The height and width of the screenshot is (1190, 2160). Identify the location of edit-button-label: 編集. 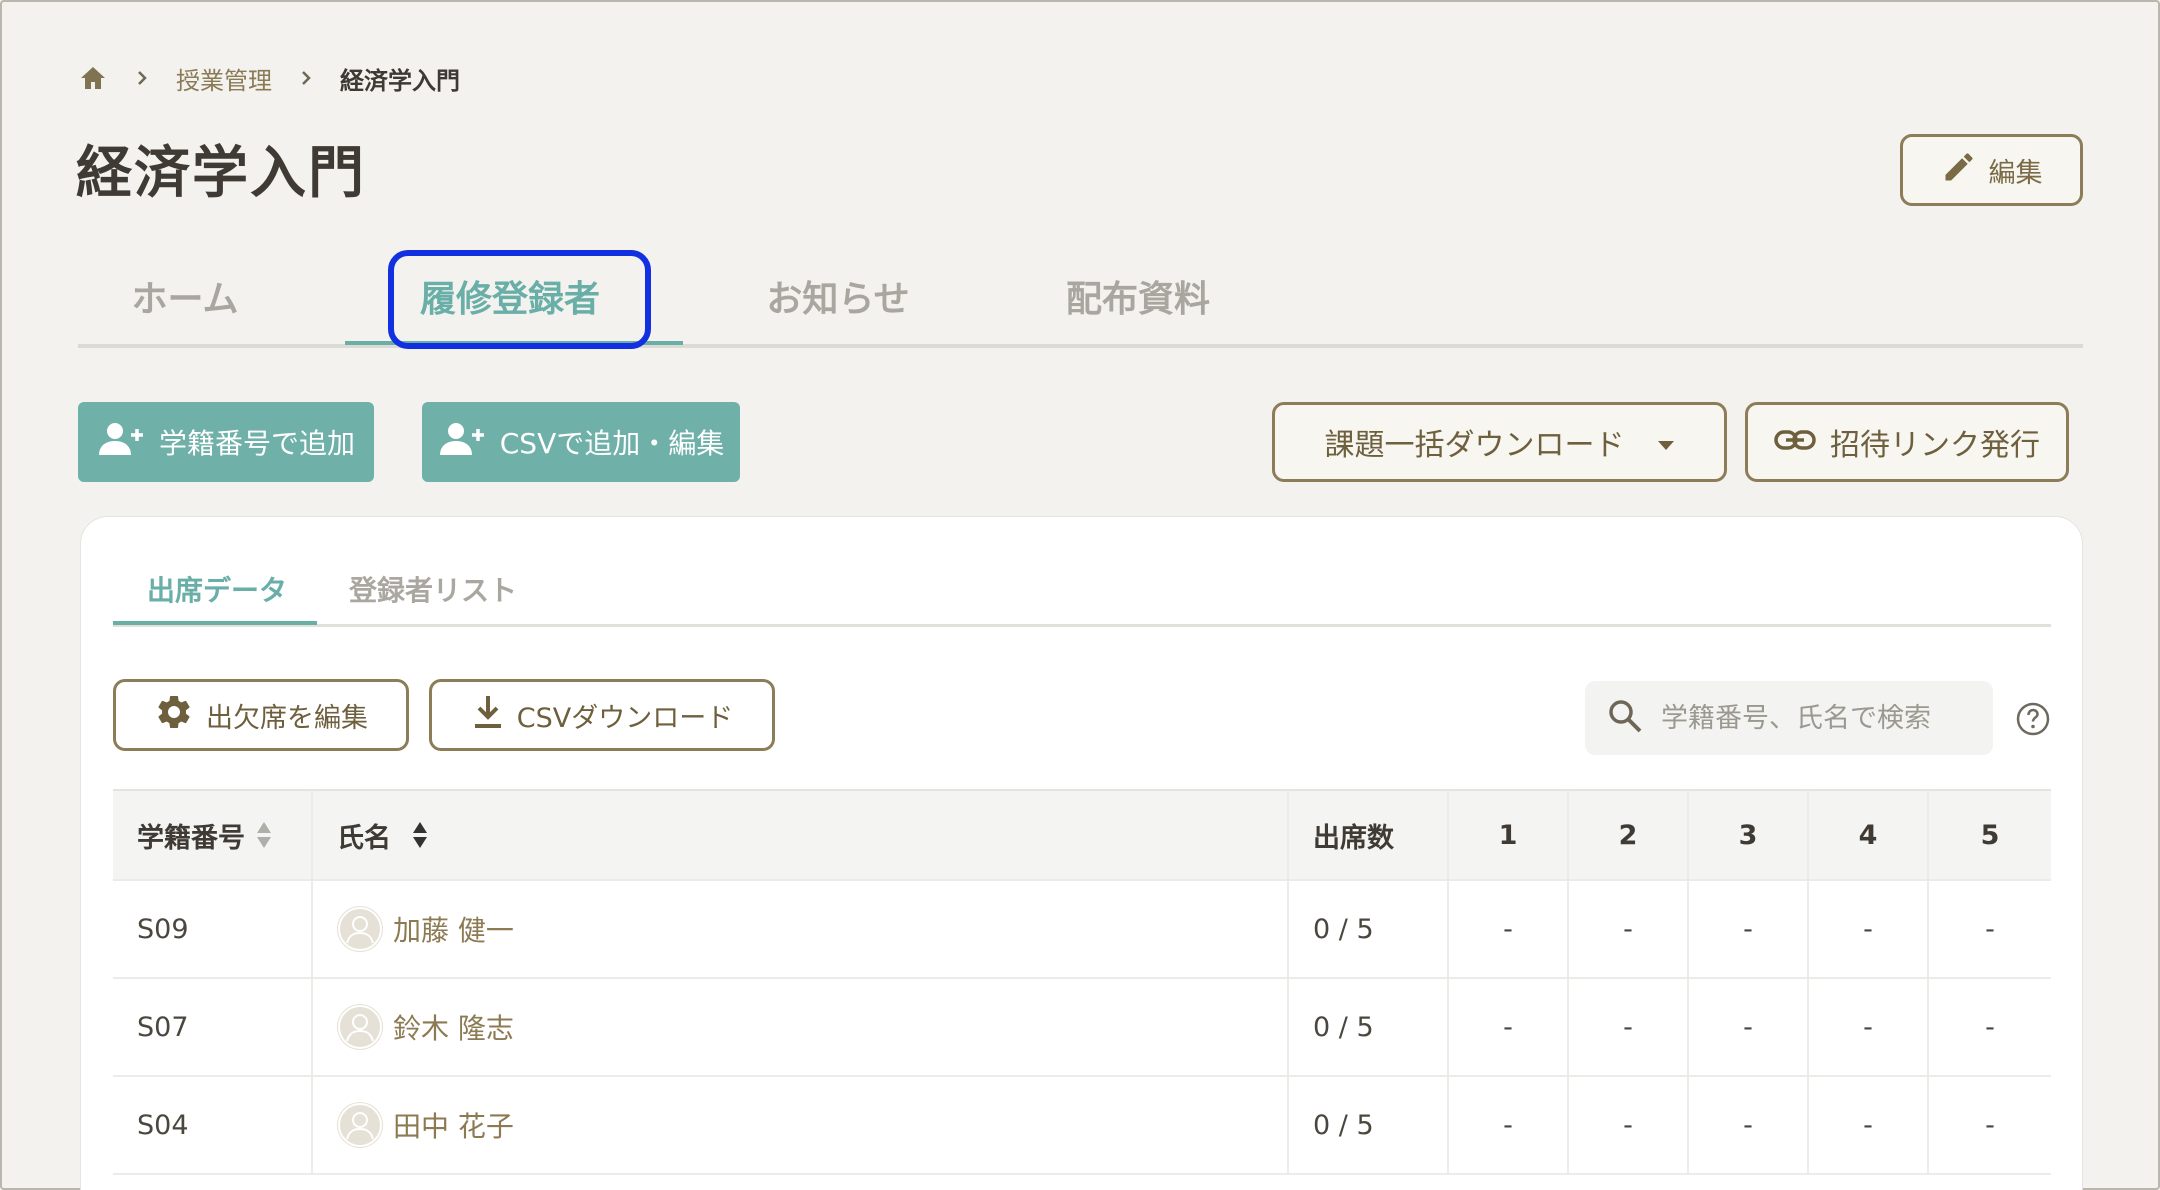
(2015, 173).